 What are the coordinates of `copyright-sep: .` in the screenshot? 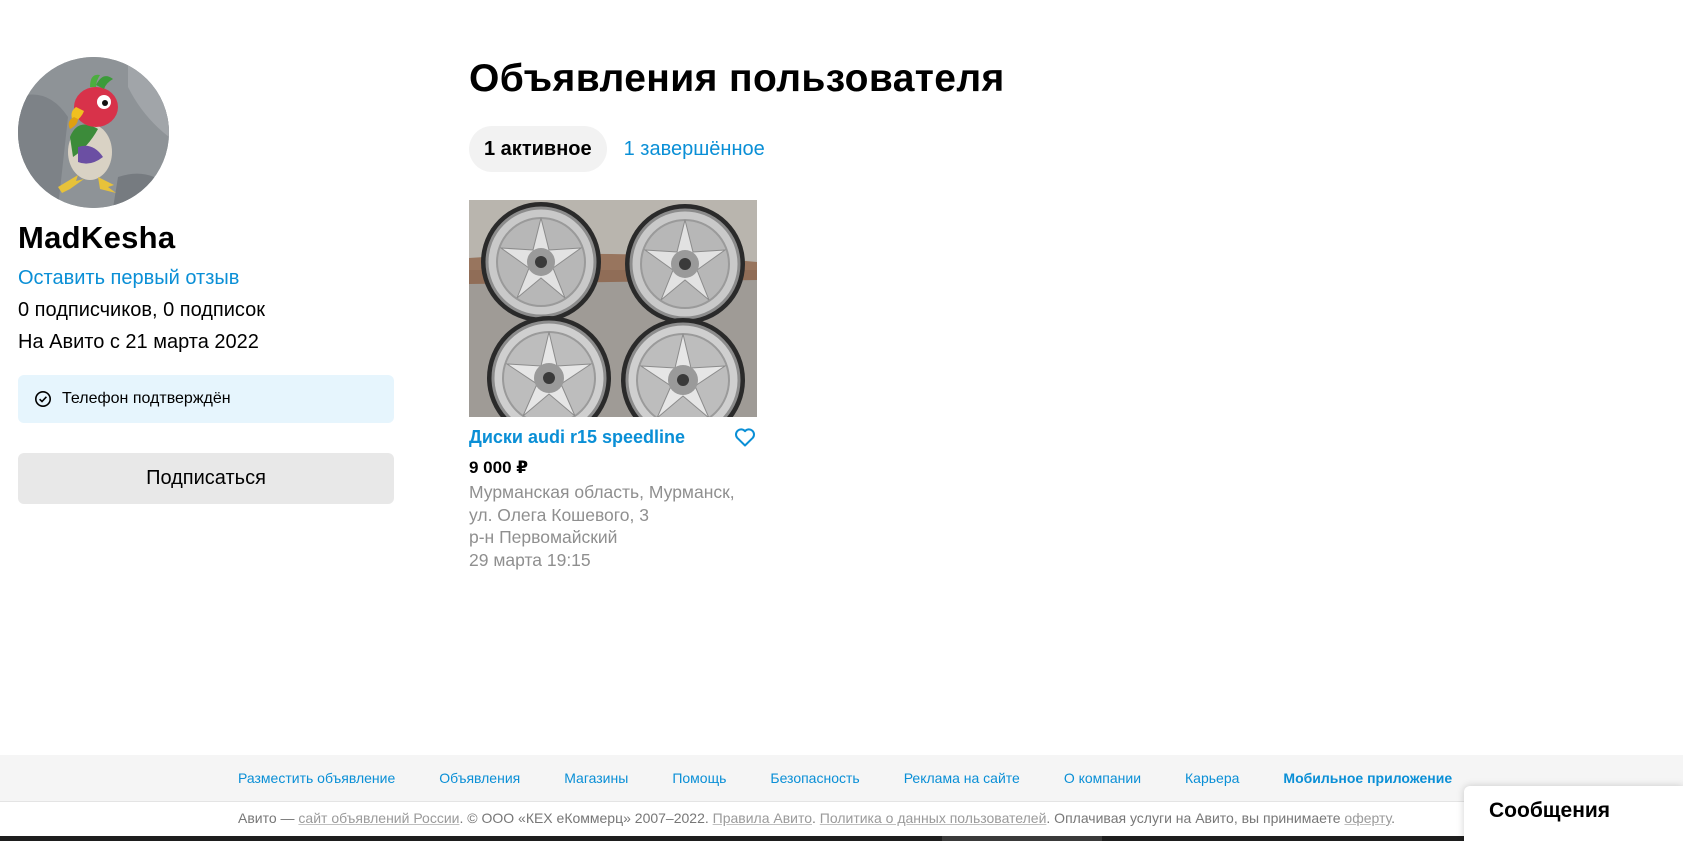 It's located at (816, 818).